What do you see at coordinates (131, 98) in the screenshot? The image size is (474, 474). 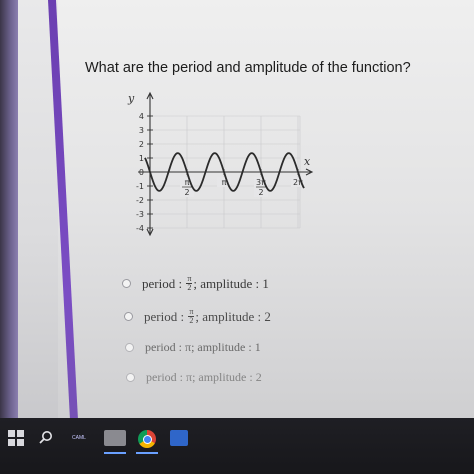 I see `y-axis-label: y` at bounding box center [131, 98].